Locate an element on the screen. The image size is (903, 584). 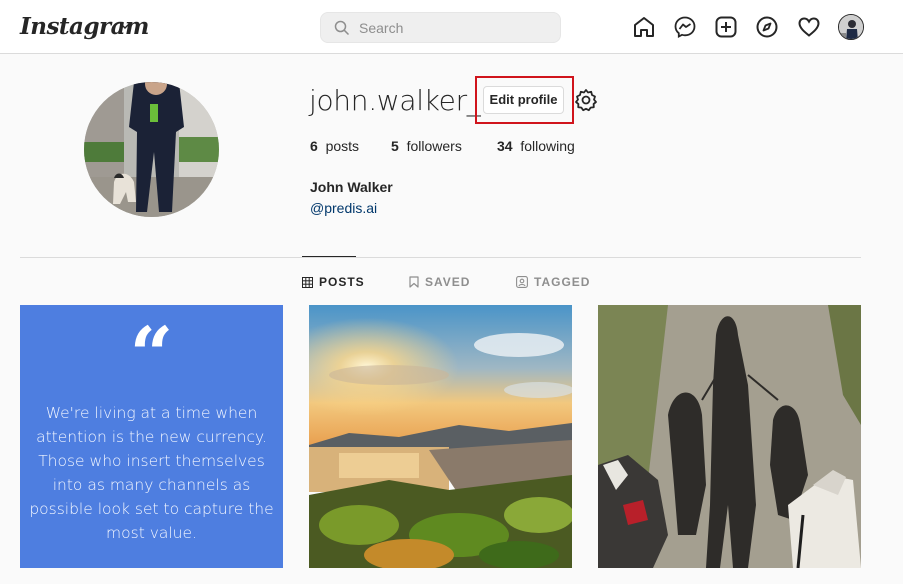
profile-avatar is located at coordinates (851, 27).